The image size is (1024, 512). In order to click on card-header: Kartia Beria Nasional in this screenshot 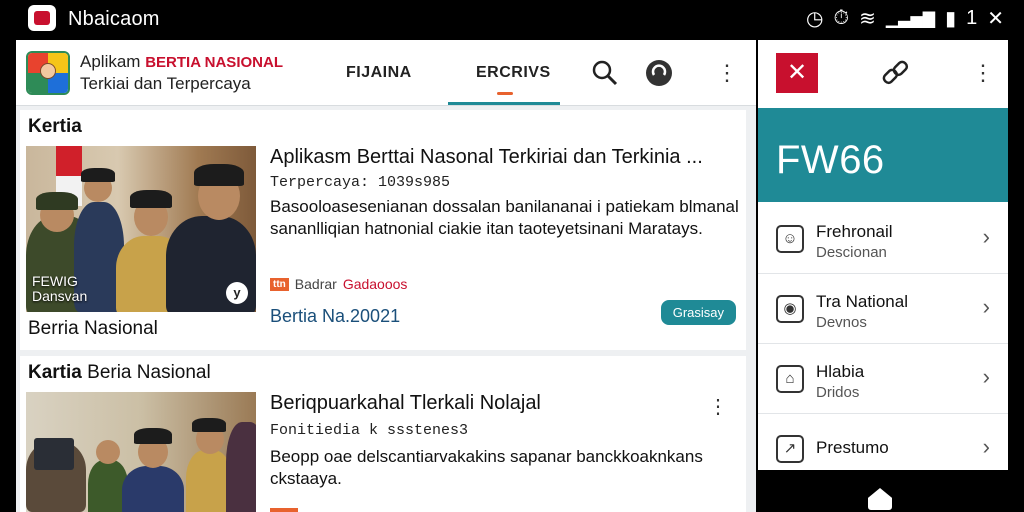, I will do `click(119, 373)`.